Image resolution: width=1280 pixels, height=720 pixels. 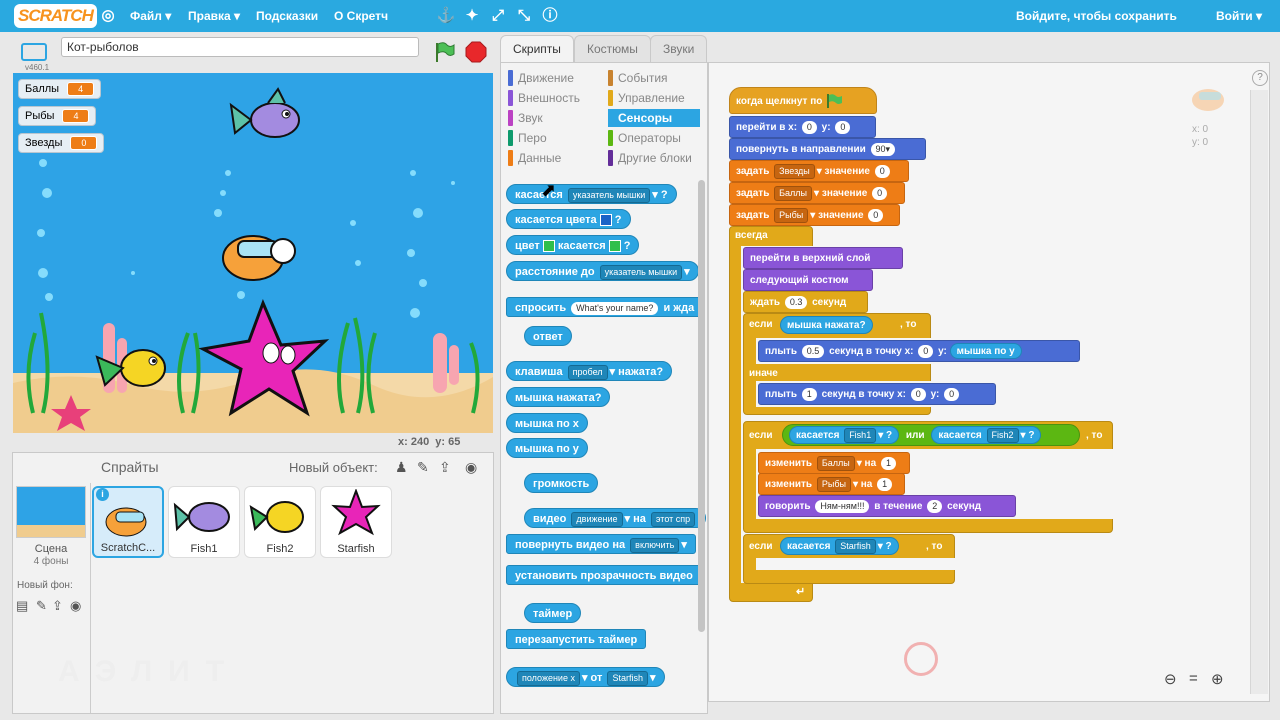 What do you see at coordinates (537, 49) in the screenshot?
I see `tab-scripts: Скрипты` at bounding box center [537, 49].